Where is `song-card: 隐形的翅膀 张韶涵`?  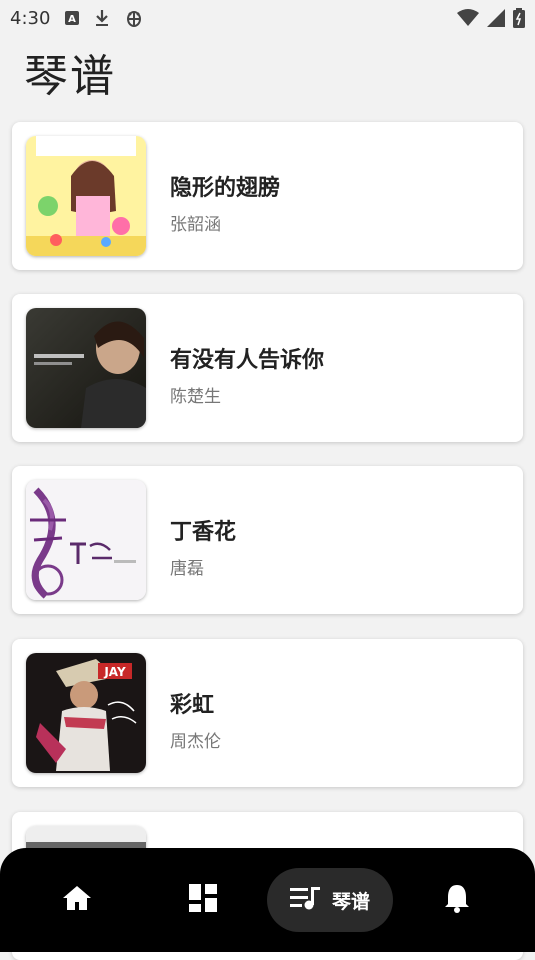
song-card: 隐形的翅膀 张韶涵 is located at coordinates (267, 196).